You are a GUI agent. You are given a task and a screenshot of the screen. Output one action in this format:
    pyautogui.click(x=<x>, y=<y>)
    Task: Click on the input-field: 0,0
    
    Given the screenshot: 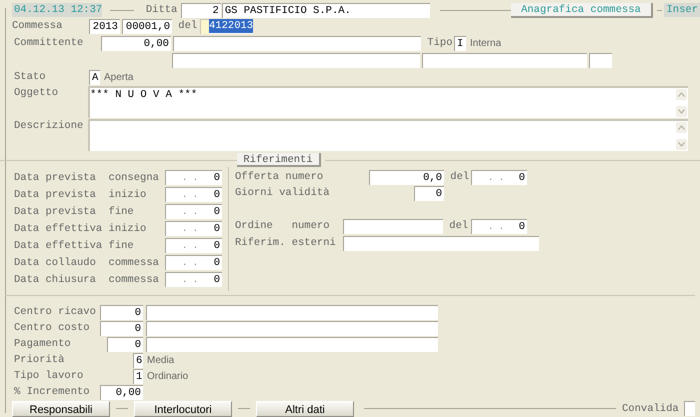 What is the action you would take?
    pyautogui.click(x=406, y=177)
    